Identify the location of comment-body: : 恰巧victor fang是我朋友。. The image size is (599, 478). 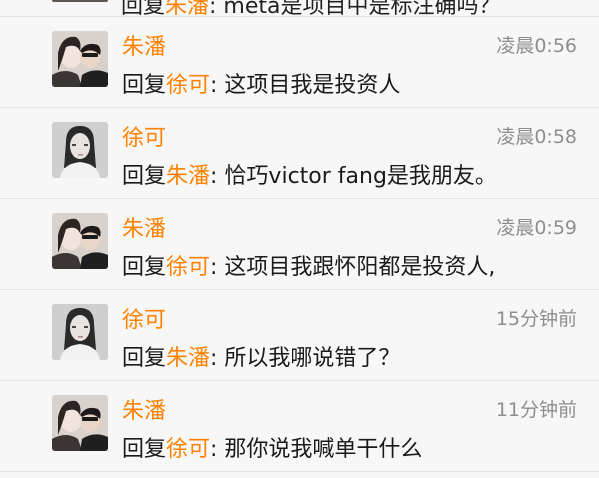
(353, 176).